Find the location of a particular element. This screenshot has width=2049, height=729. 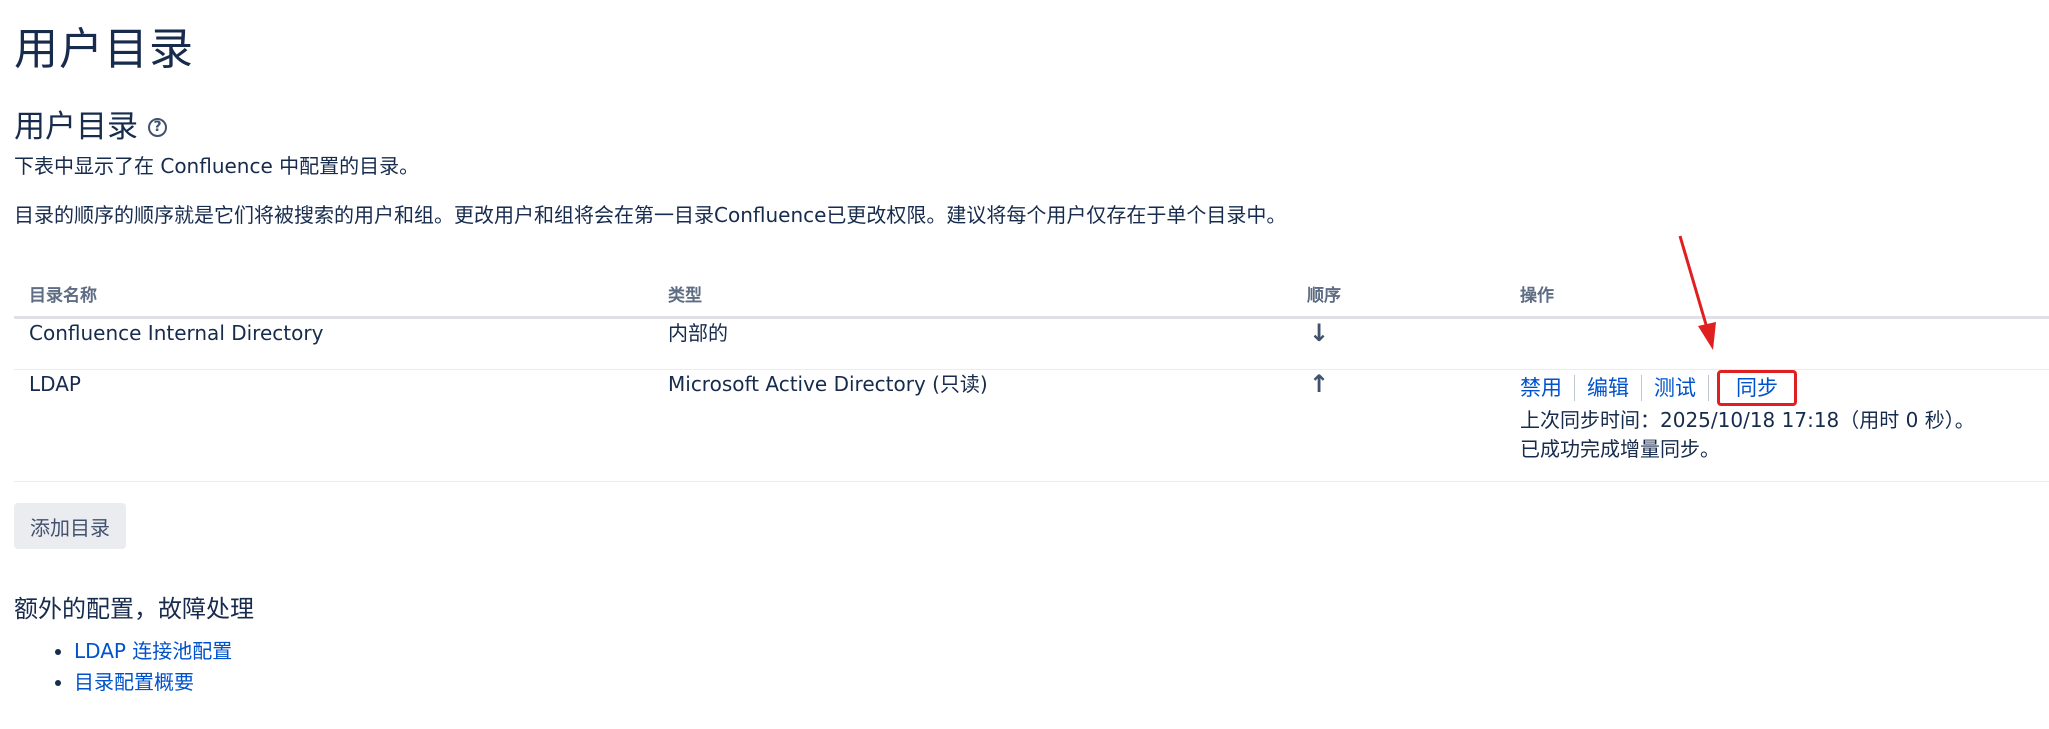

page-title: 用户目录 is located at coordinates (104, 49).